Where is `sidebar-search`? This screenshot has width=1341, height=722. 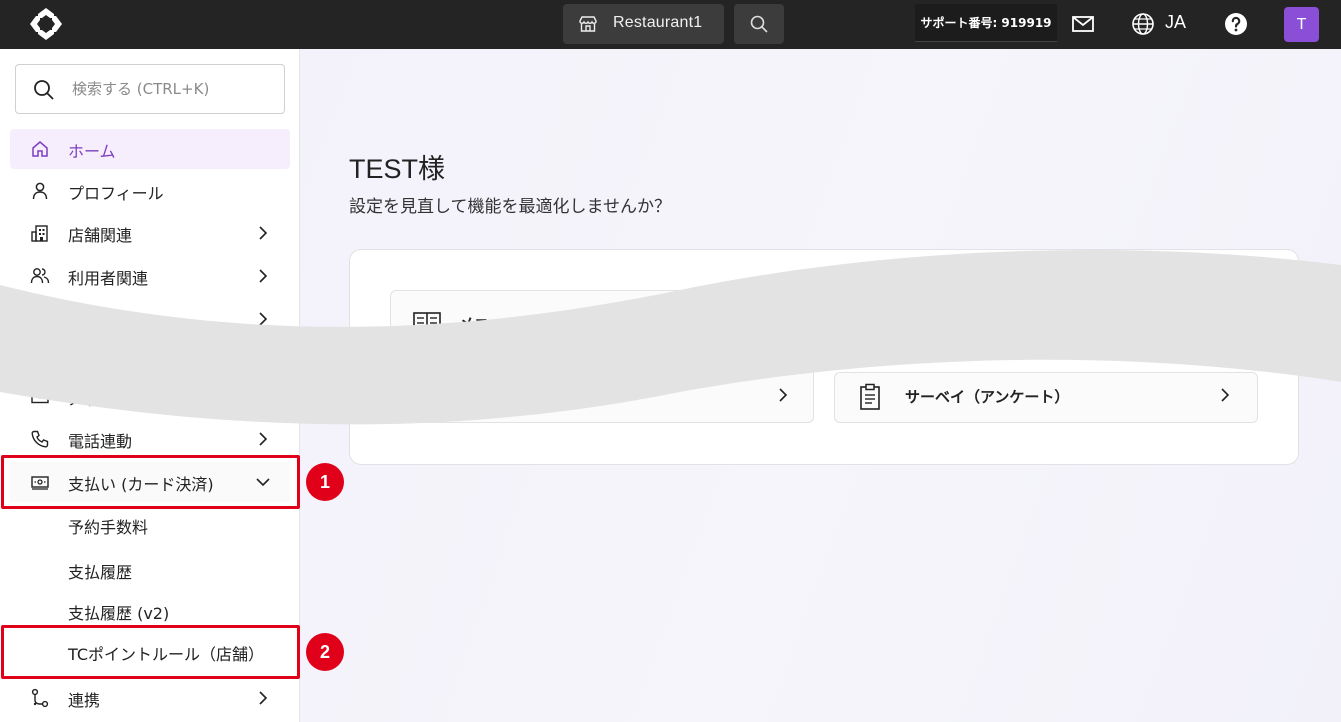 sidebar-search is located at coordinates (150, 89).